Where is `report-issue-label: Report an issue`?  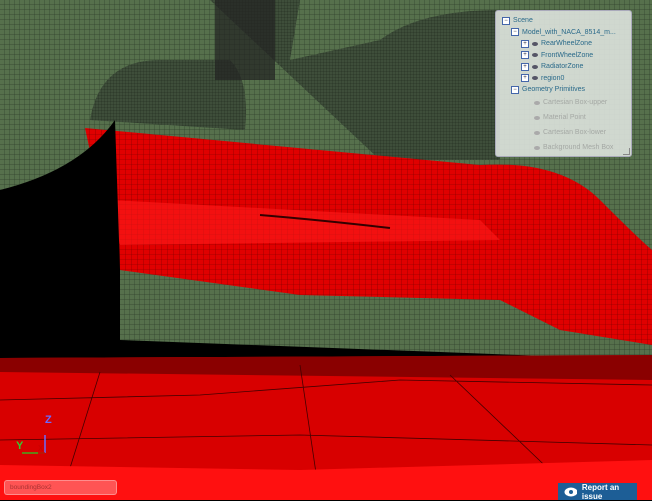 report-issue-label: Report an issue is located at coordinates (600, 491).